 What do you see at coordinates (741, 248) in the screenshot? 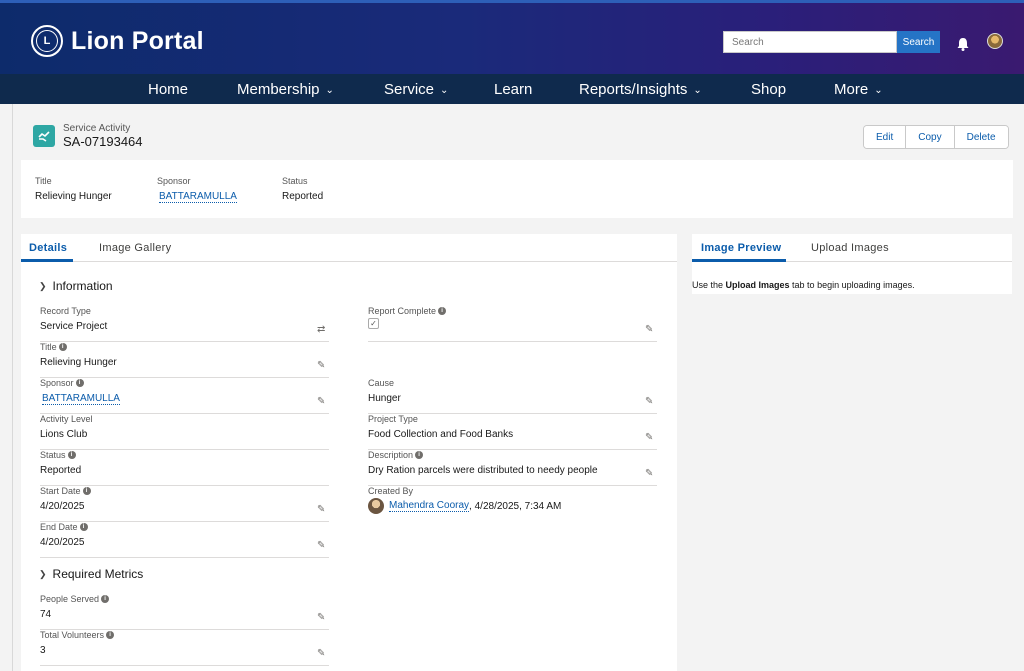
I see `tab-image-preview: Image Preview` at bounding box center [741, 248].